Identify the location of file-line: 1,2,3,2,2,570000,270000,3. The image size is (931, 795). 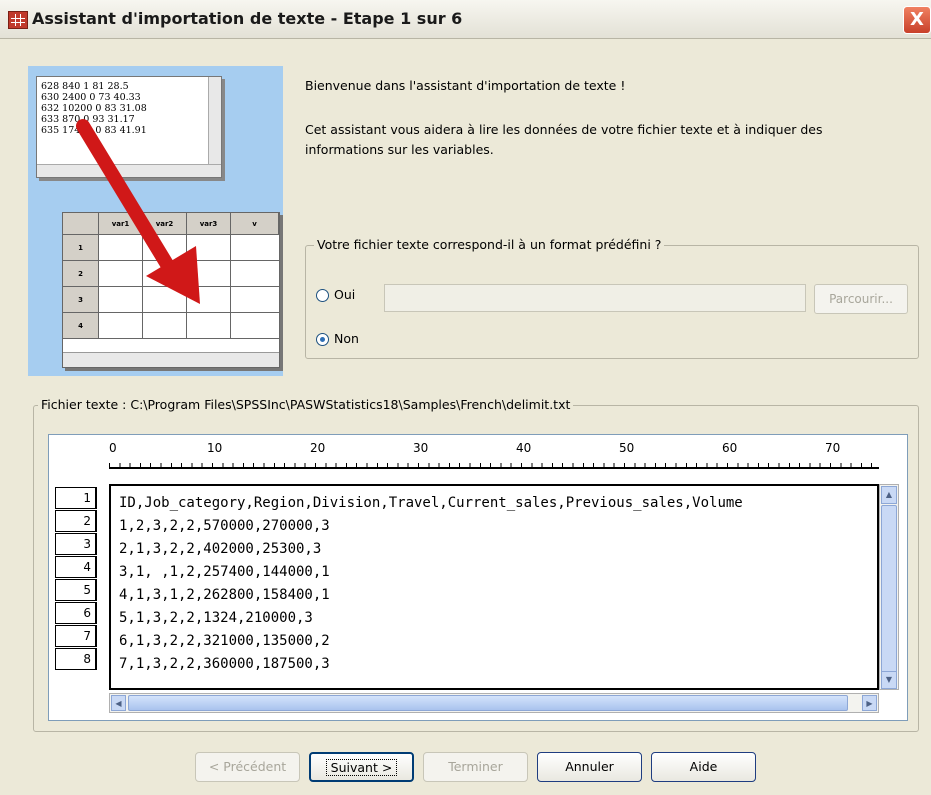
(224, 526).